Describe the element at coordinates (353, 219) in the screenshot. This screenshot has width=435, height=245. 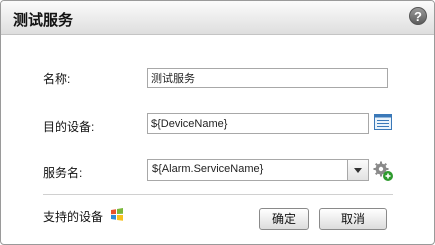
I see `cancel-button: 取消` at that location.